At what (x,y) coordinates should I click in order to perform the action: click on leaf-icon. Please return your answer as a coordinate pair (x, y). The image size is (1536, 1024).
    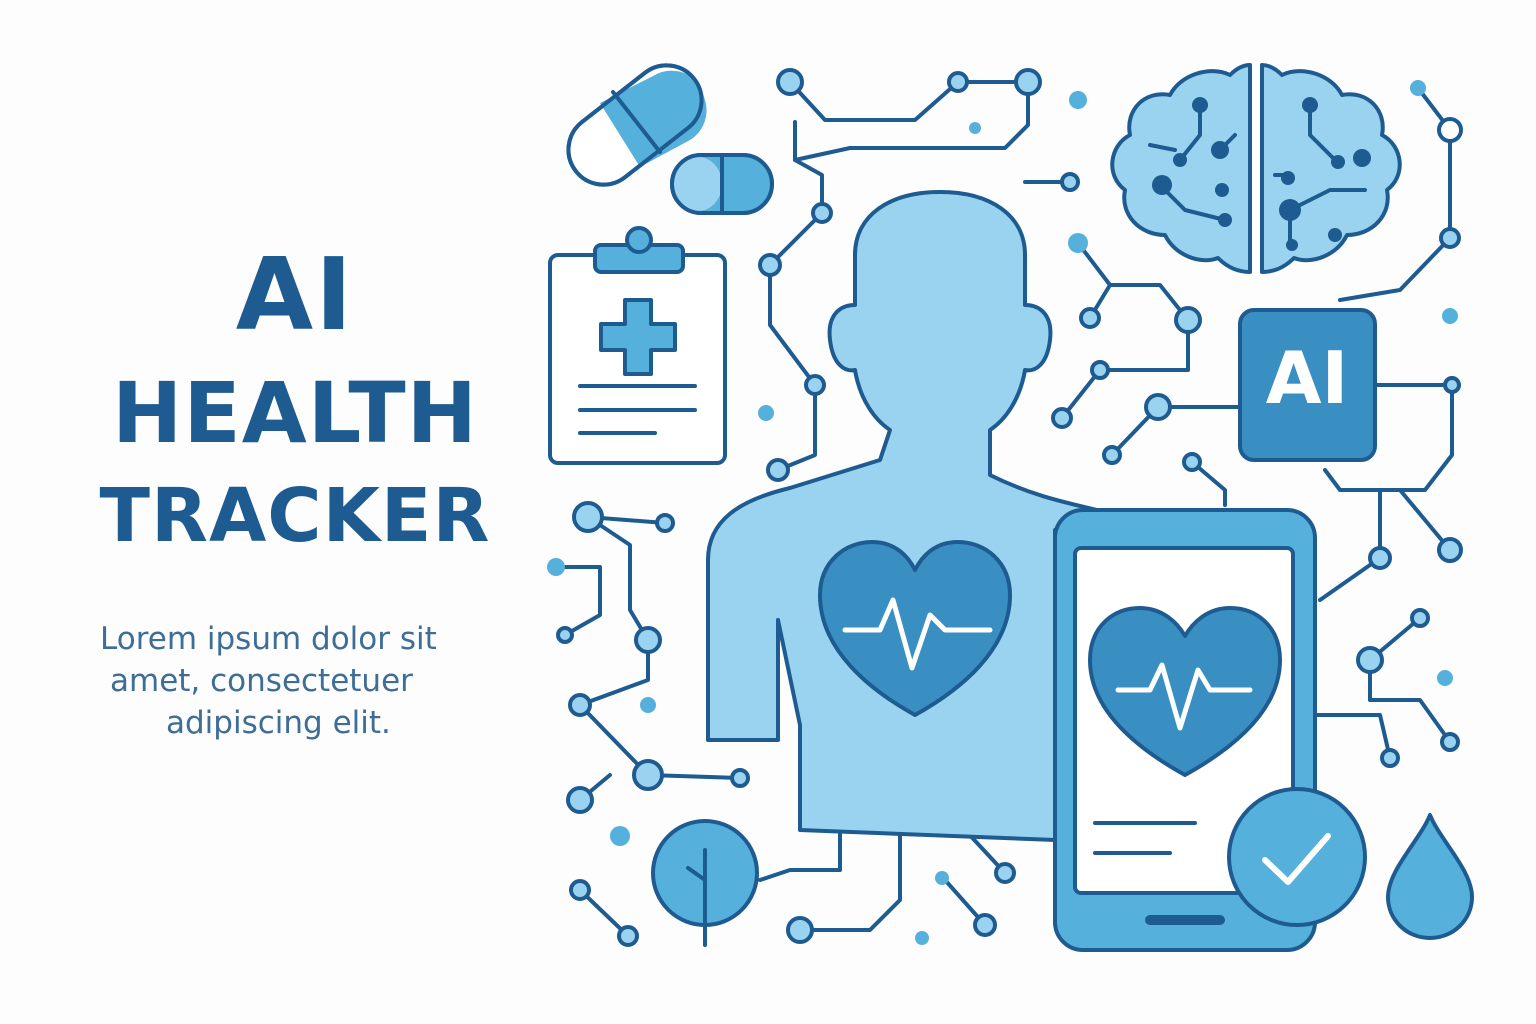
    Looking at the image, I should click on (705, 883).